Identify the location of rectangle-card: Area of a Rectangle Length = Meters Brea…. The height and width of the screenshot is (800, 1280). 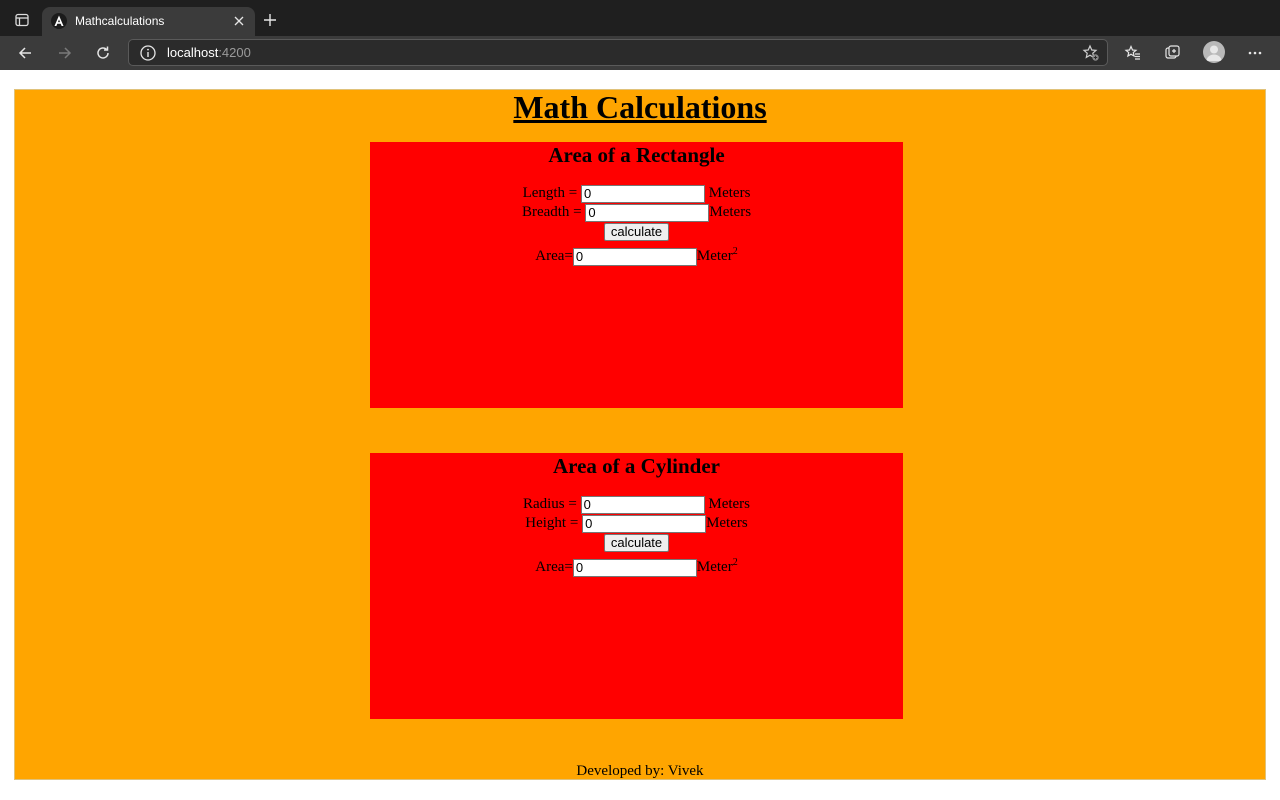
(636, 275).